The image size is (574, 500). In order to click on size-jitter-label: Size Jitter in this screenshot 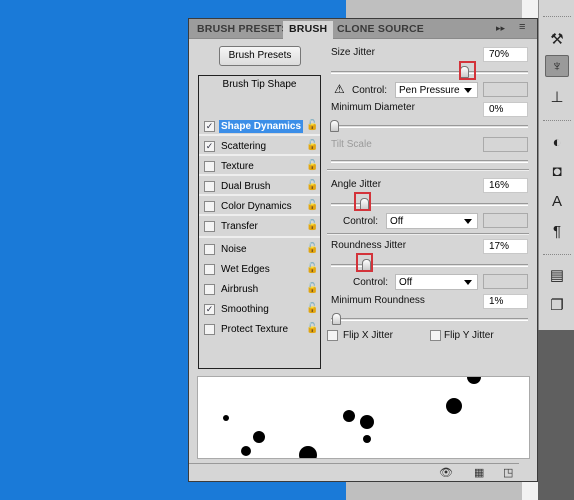, I will do `click(353, 52)`.